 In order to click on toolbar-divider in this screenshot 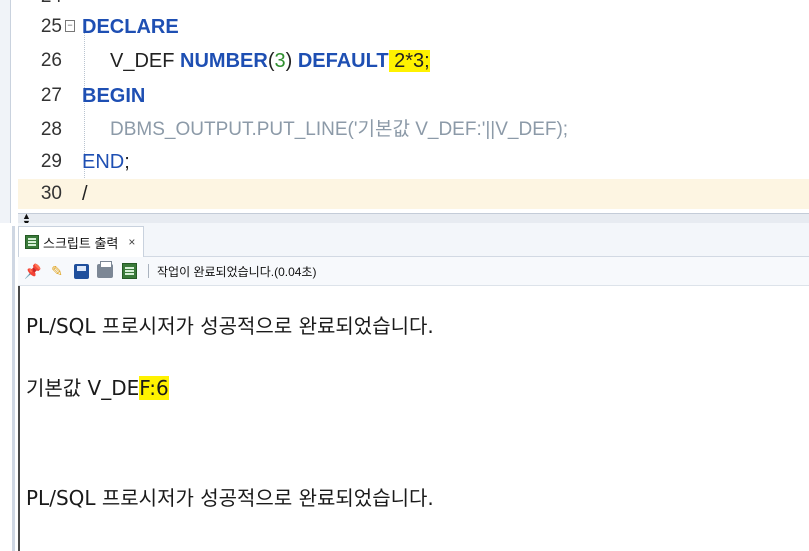, I will do `click(148, 271)`.